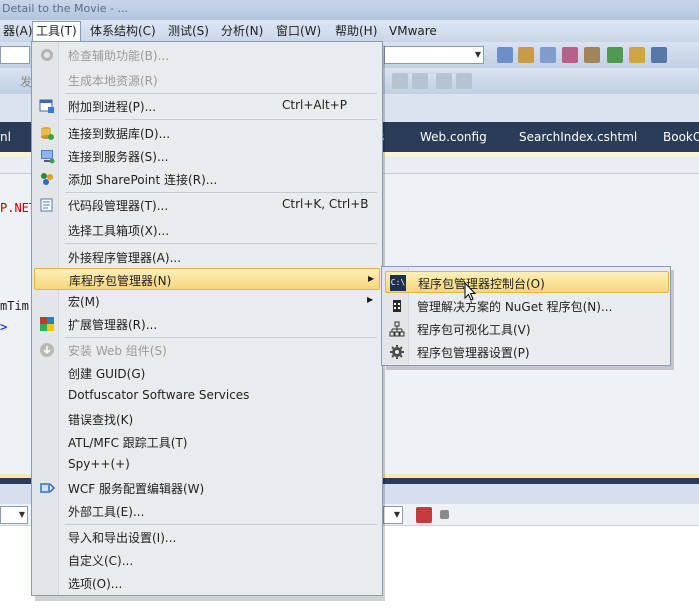 The image size is (699, 611). I want to click on menu-item-wcf-config-editor: WCF 服务配置编辑器(W), so click(207, 488).